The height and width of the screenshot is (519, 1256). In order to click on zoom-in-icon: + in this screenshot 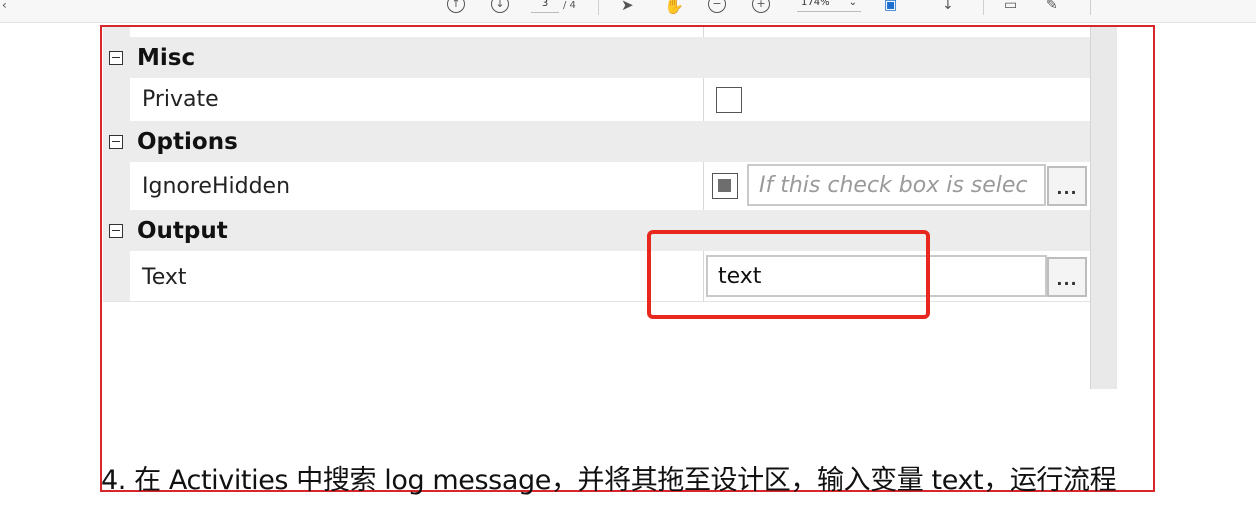, I will do `click(761, 6)`.